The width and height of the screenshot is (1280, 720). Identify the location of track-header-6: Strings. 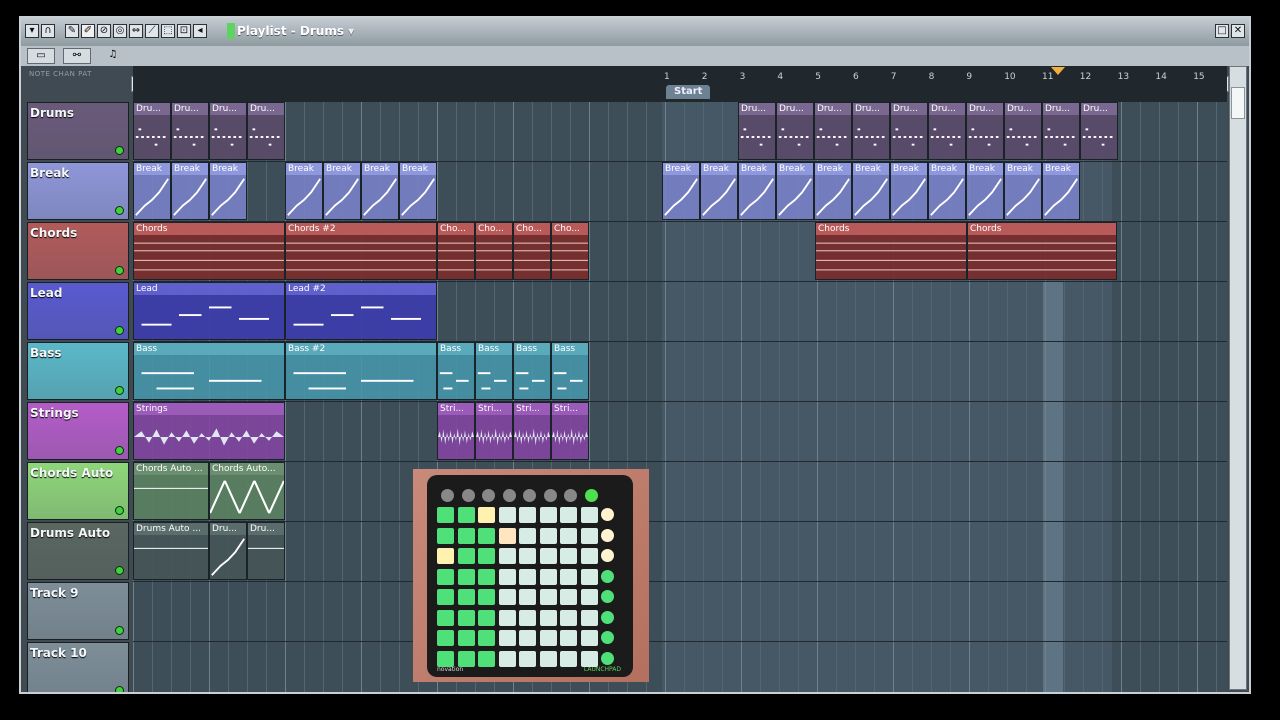
(78, 431).